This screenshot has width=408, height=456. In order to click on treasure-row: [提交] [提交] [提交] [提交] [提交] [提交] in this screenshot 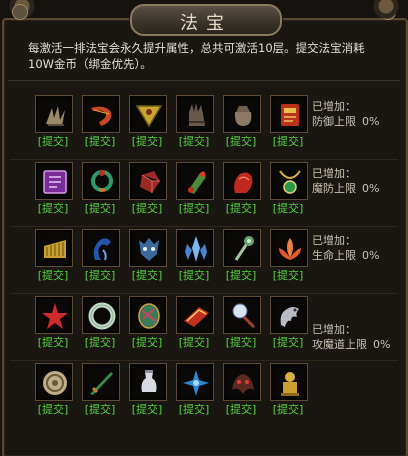, I will do `click(204, 396)`.